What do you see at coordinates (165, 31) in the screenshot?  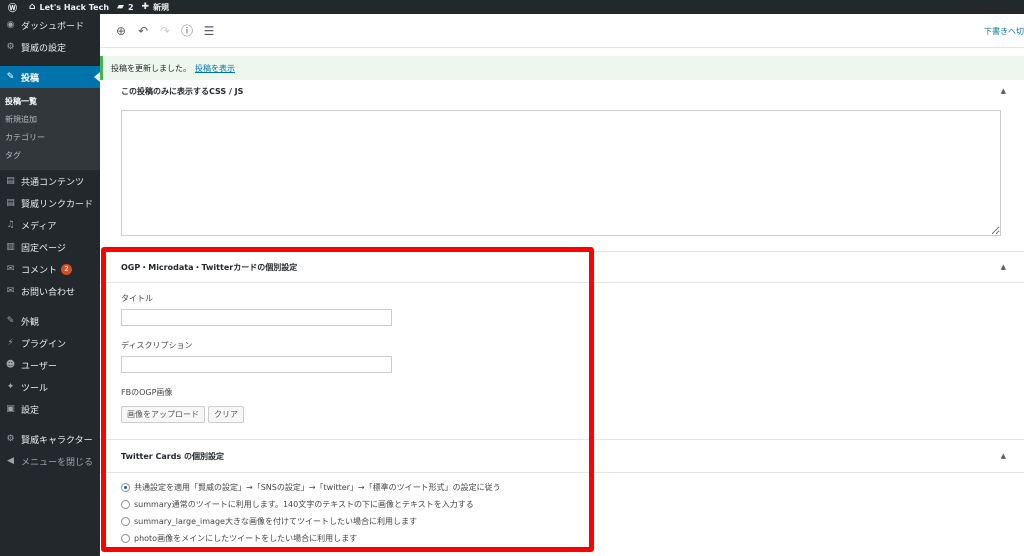 I see `redo-icon: ↷` at bounding box center [165, 31].